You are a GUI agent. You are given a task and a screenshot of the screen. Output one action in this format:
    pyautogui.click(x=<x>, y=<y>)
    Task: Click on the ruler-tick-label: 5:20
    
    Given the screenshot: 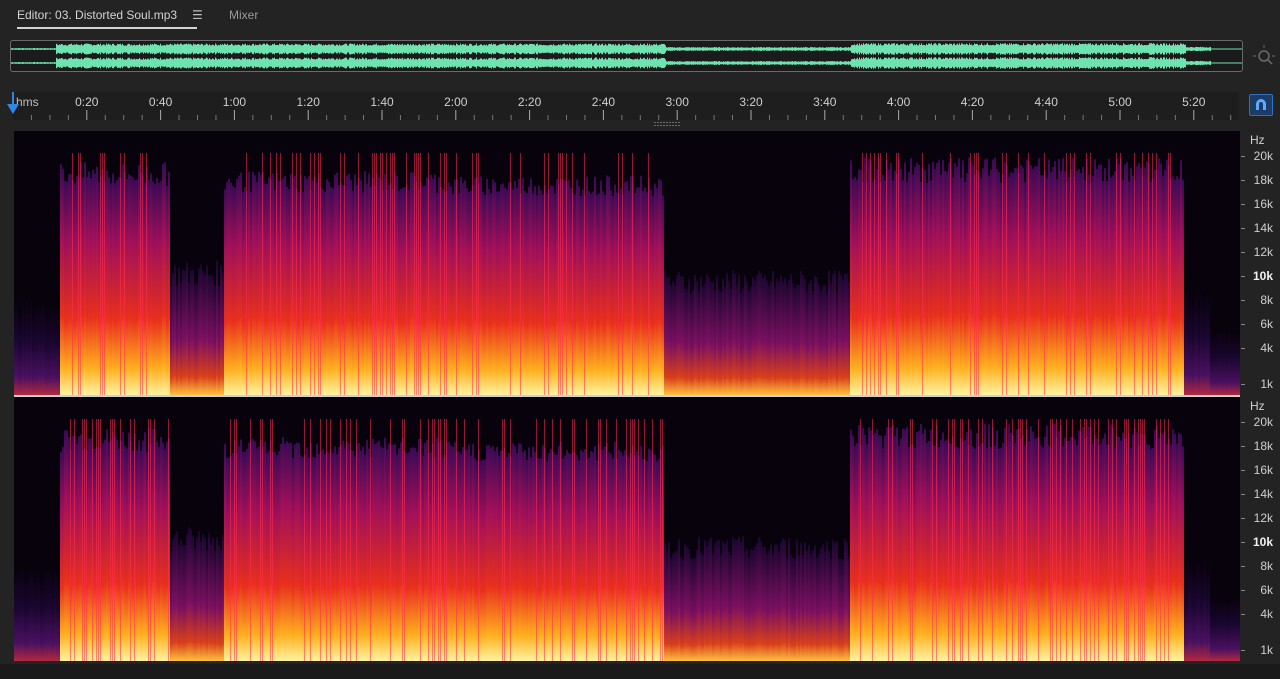 What is the action you would take?
    pyautogui.click(x=1194, y=102)
    